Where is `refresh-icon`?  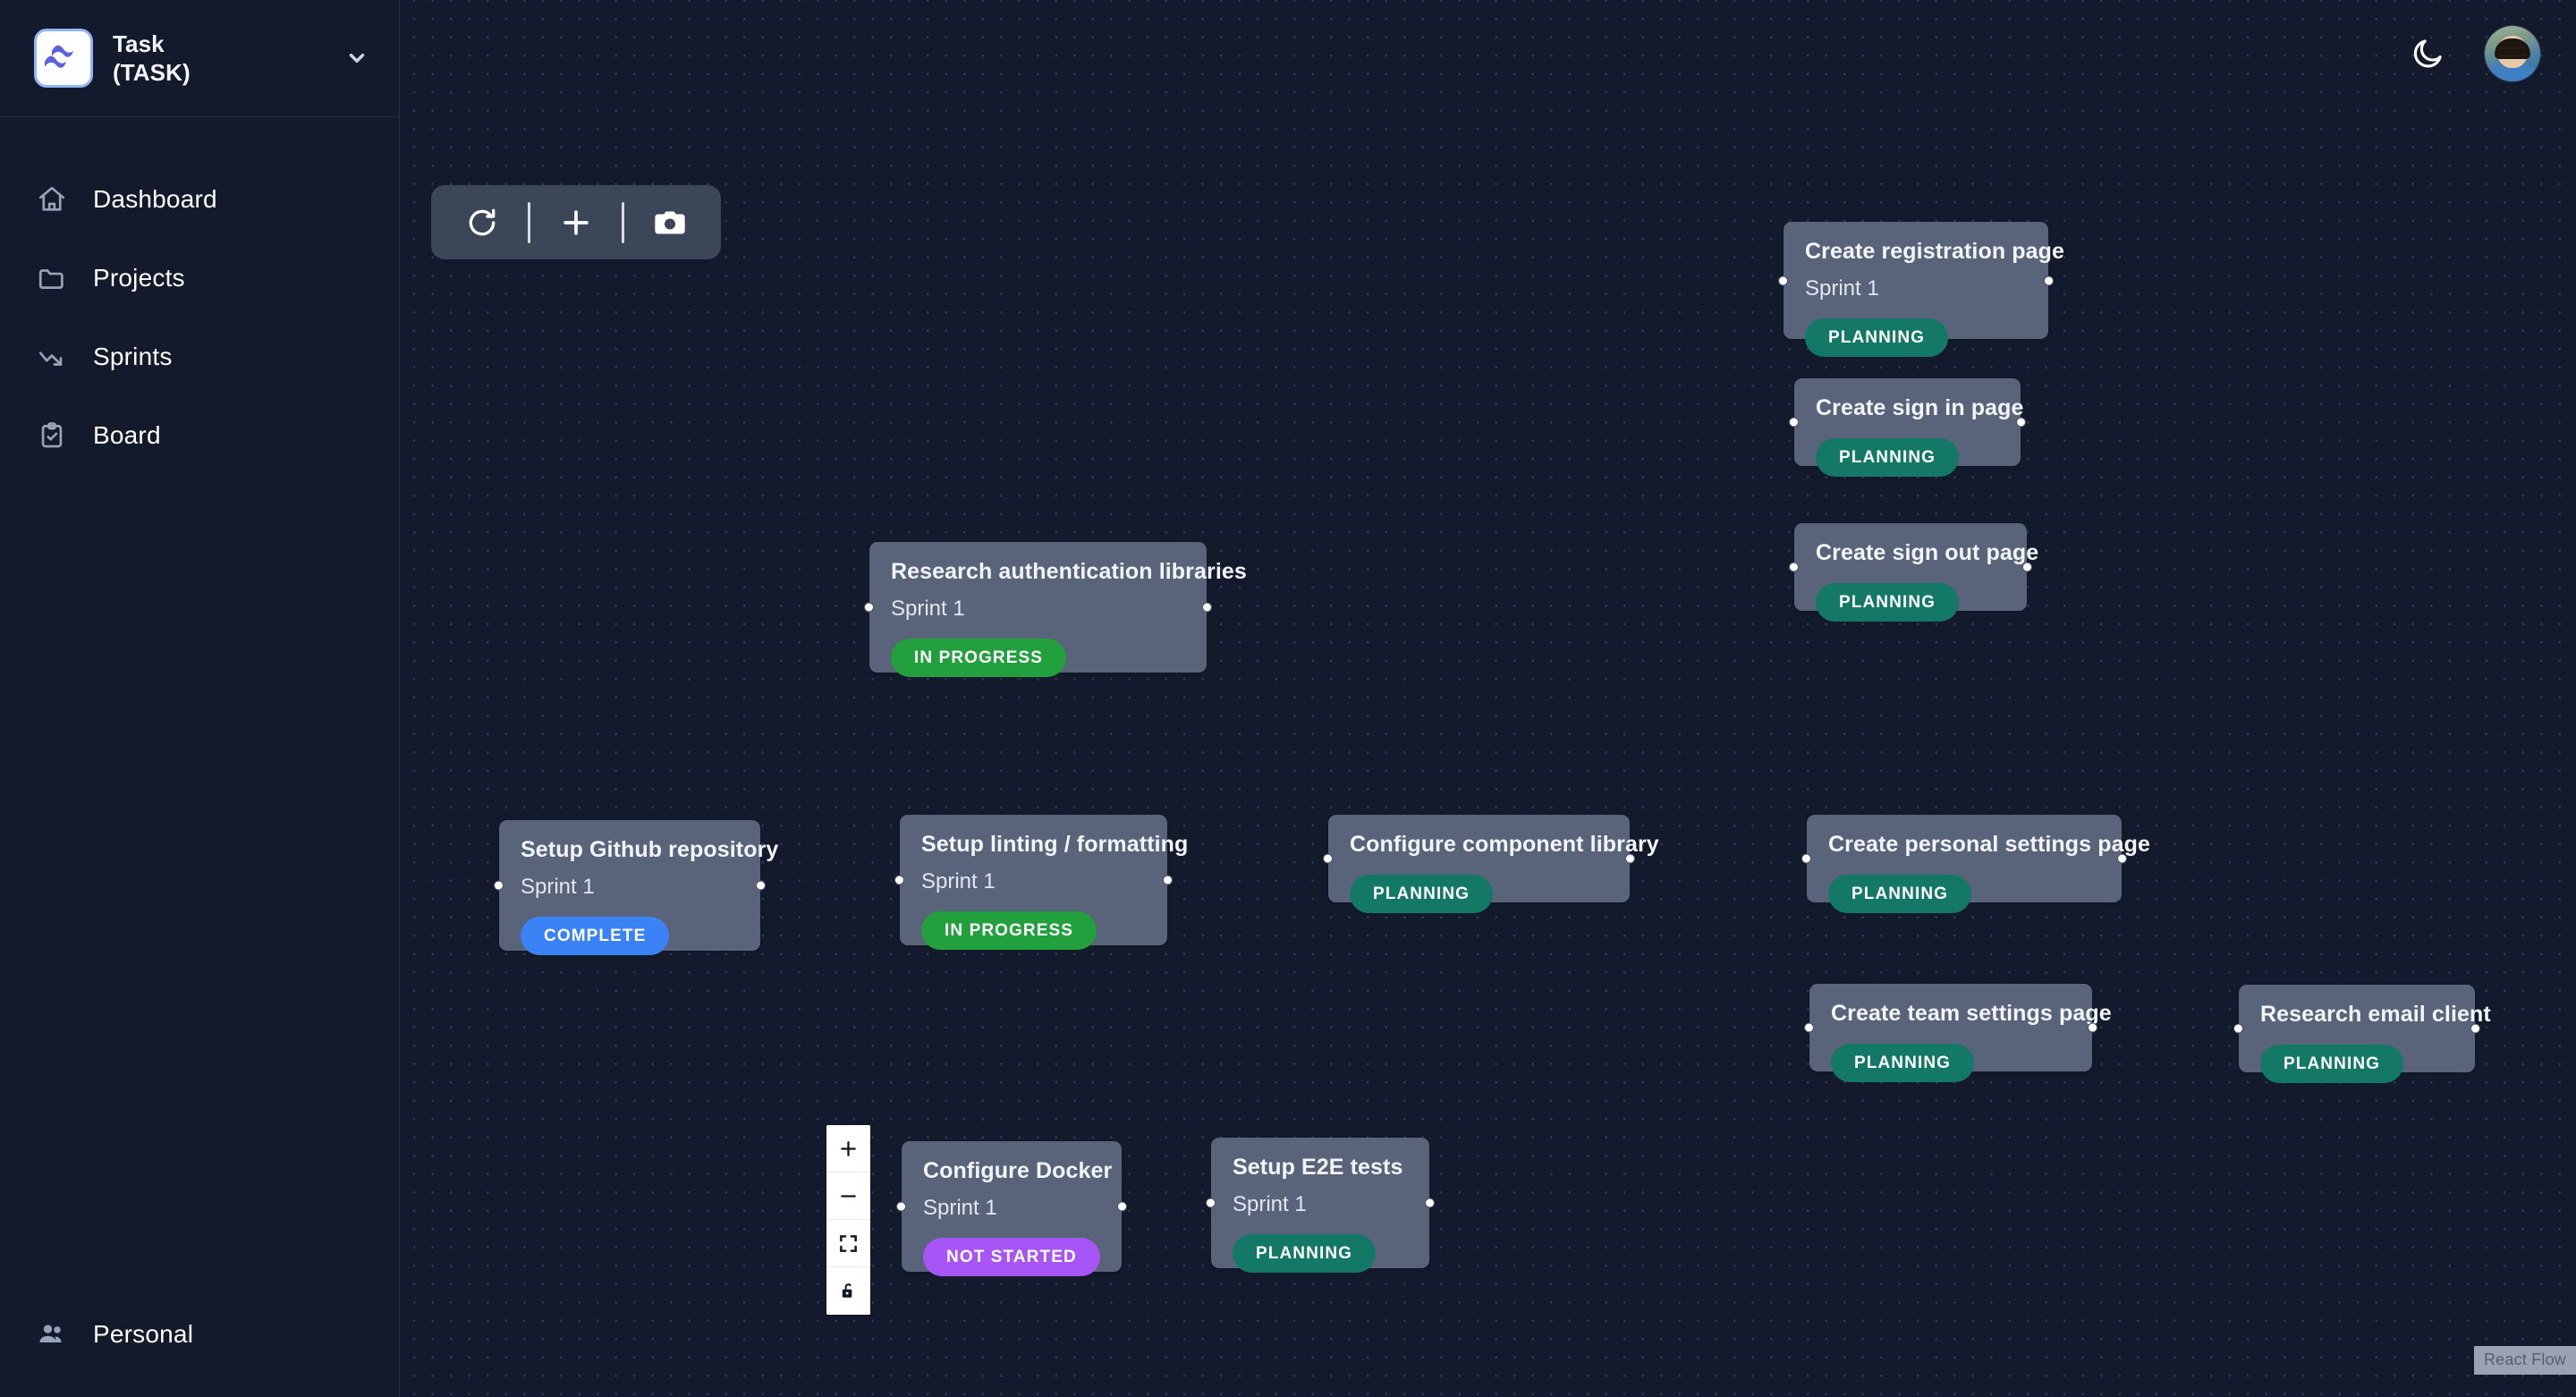
refresh-icon is located at coordinates (482, 222).